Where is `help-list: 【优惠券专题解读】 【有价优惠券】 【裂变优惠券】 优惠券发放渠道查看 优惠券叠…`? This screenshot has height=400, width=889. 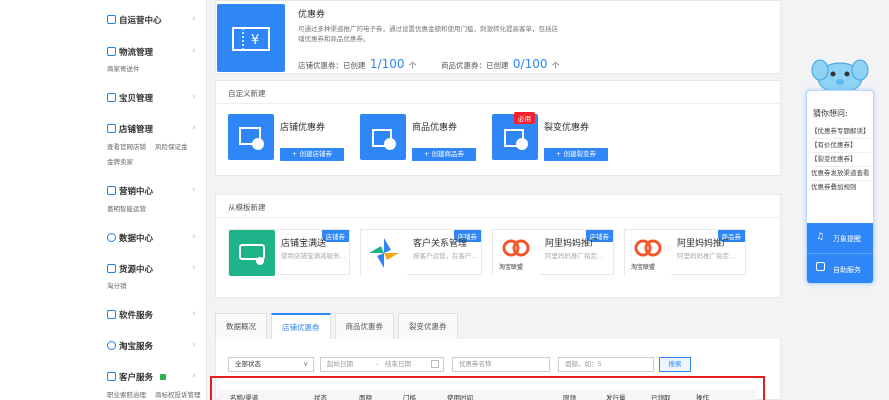
help-list: 【优惠券专题解读】 【有价优惠券】 【裂变优惠券】 优惠券发放渠道查看 优惠券叠… is located at coordinates (841, 159).